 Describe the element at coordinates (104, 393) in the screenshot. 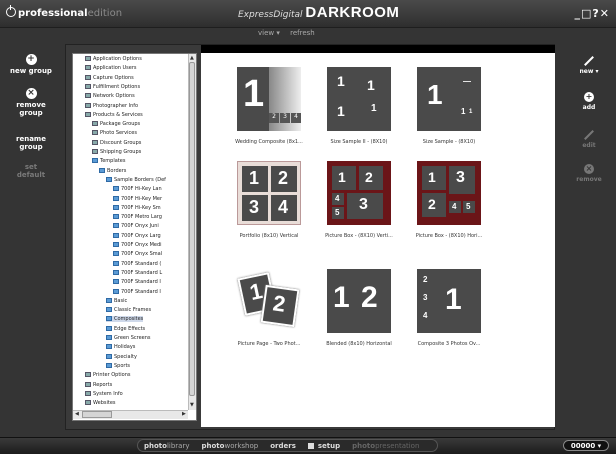

I see `tree-item: System Info` at that location.